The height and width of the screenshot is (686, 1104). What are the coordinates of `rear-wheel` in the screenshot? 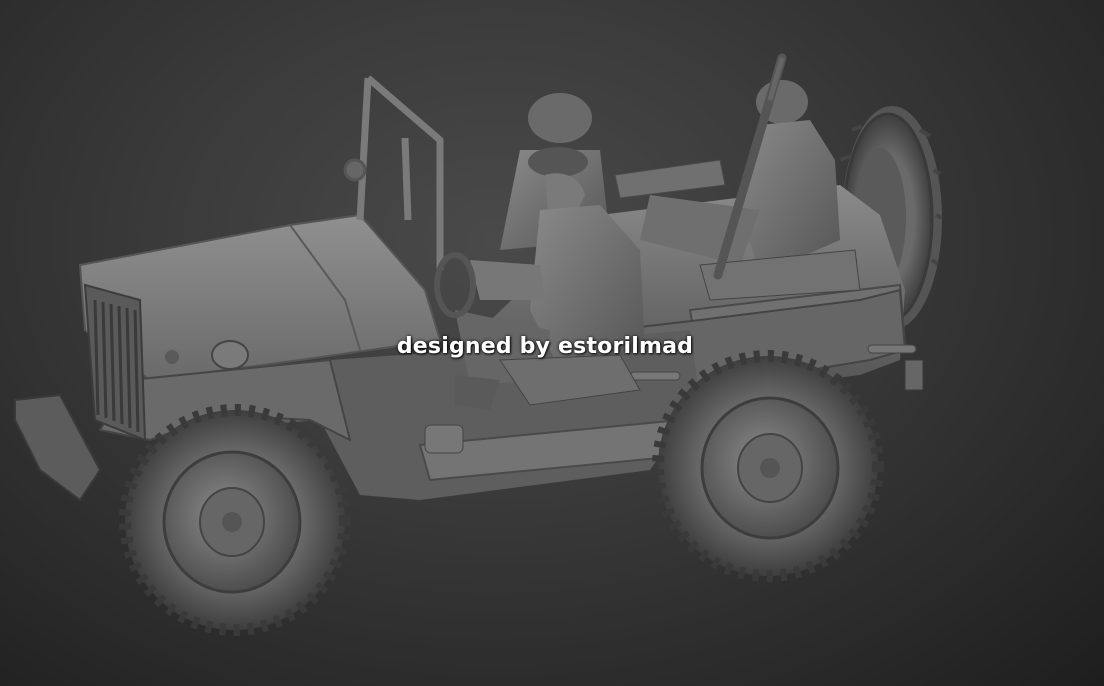 It's located at (768, 466).